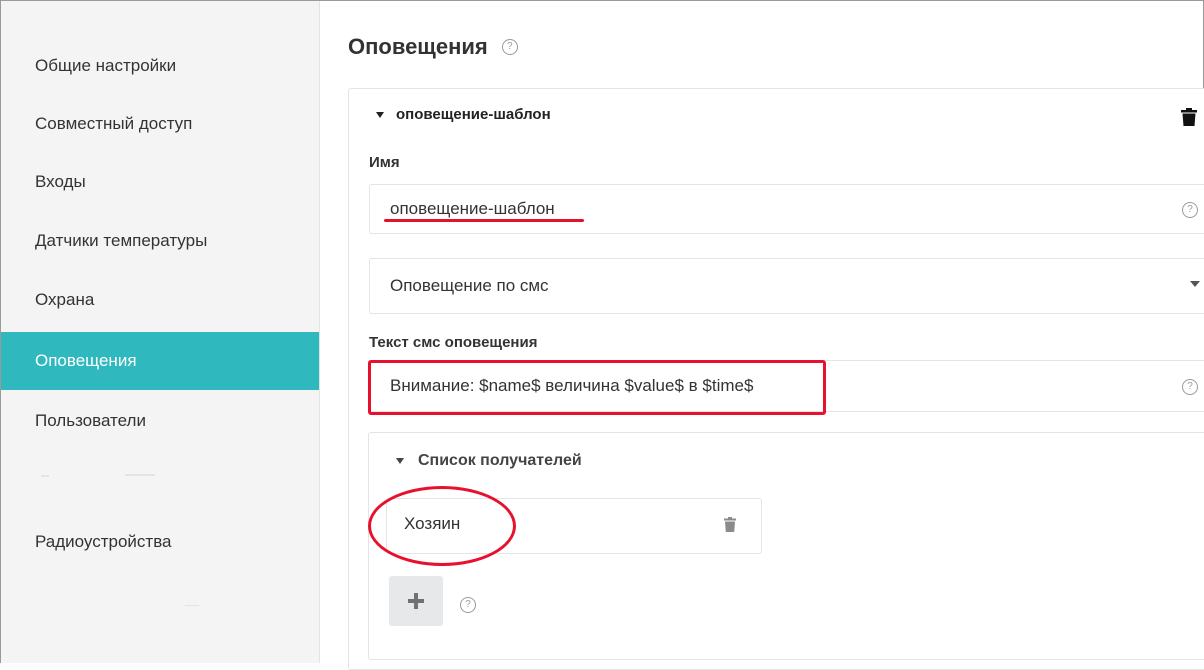 The image size is (1204, 670). What do you see at coordinates (500, 460) in the screenshot?
I see `recipients-header-label: Список получателей` at bounding box center [500, 460].